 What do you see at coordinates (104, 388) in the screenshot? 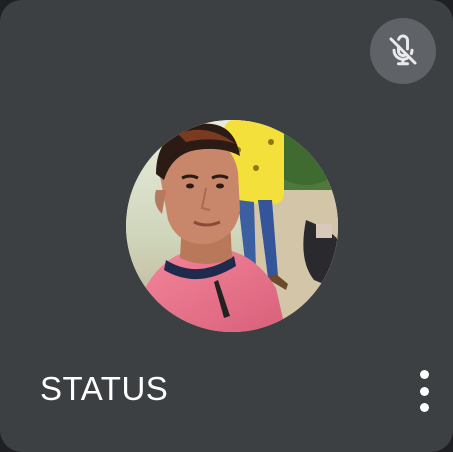
I see `participant-name: STATUS` at bounding box center [104, 388].